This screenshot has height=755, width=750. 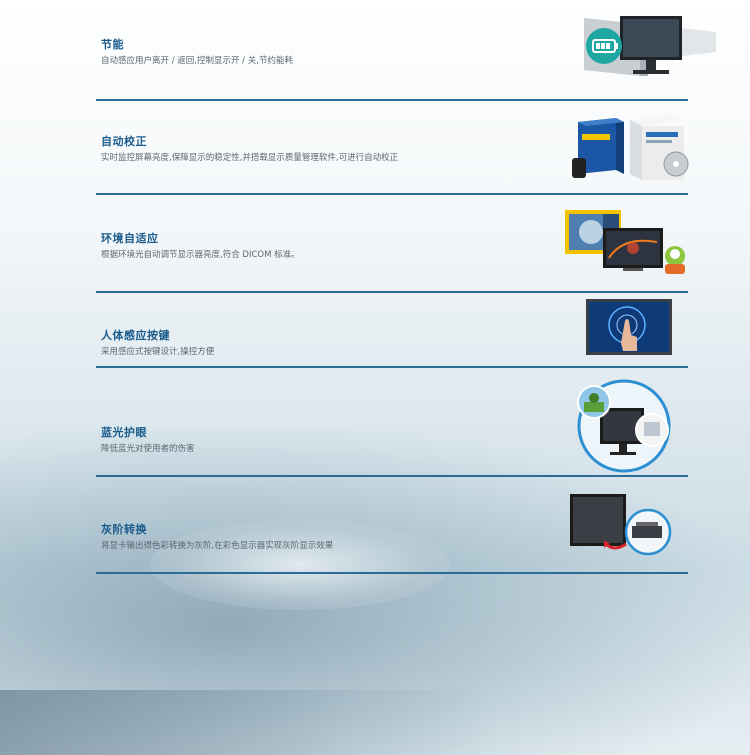 I want to click on background-floor, so click(x=250, y=722).